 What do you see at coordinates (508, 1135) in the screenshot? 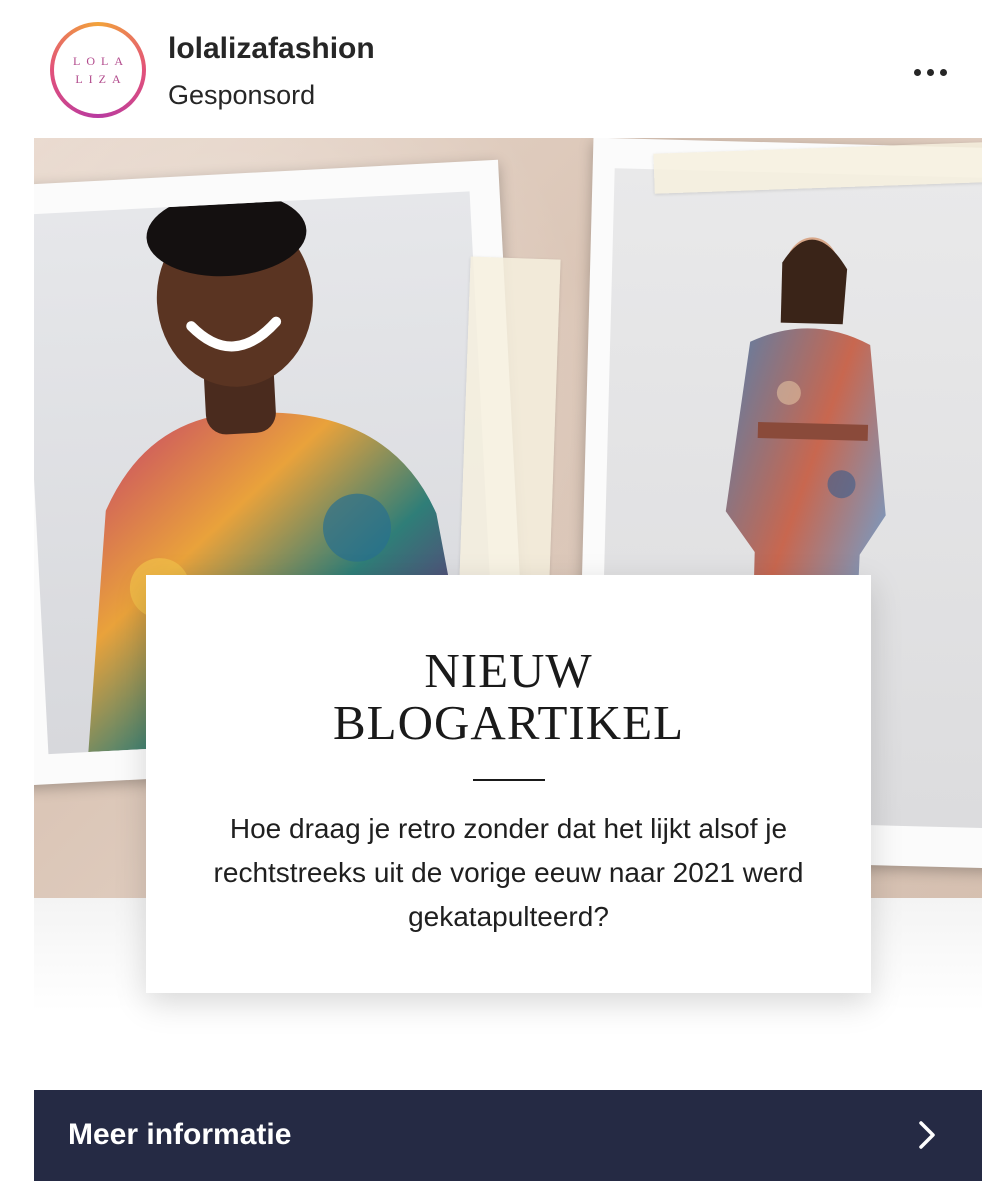
I see `more-info-button: Meer informatie` at bounding box center [508, 1135].